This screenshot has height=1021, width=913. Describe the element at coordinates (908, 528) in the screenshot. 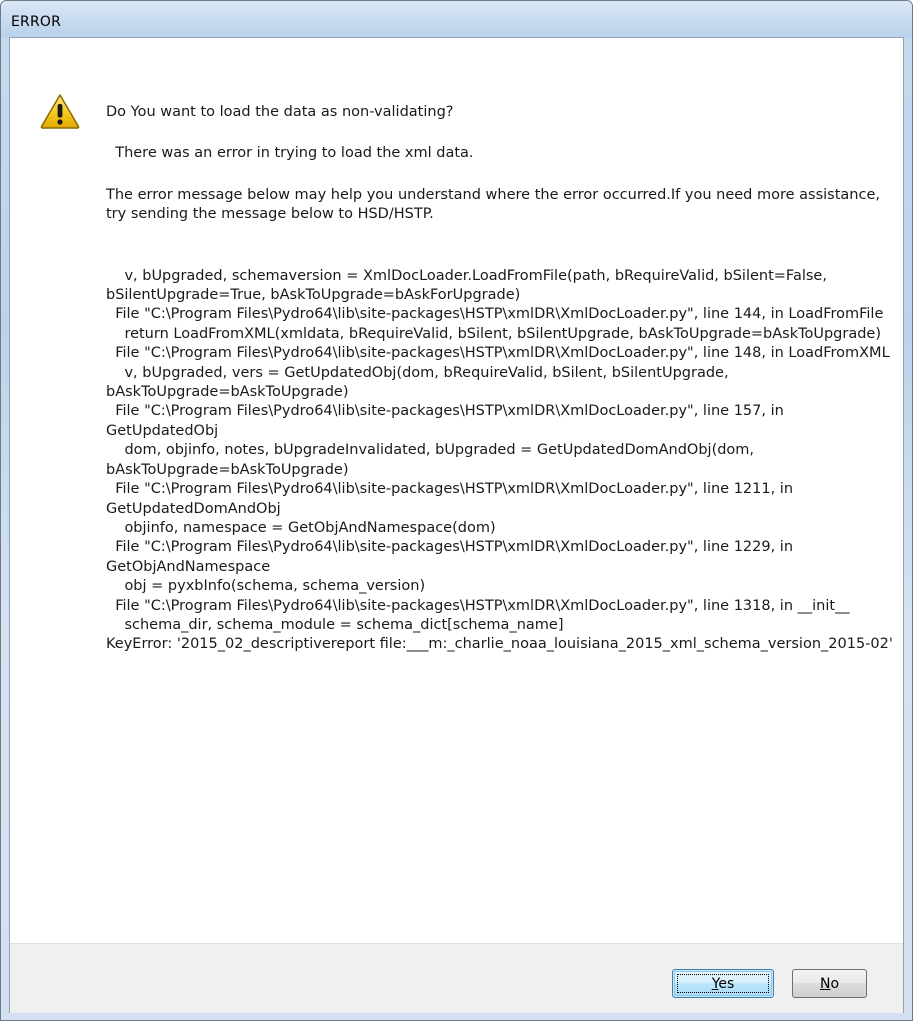

I see `window-frame-right` at that location.